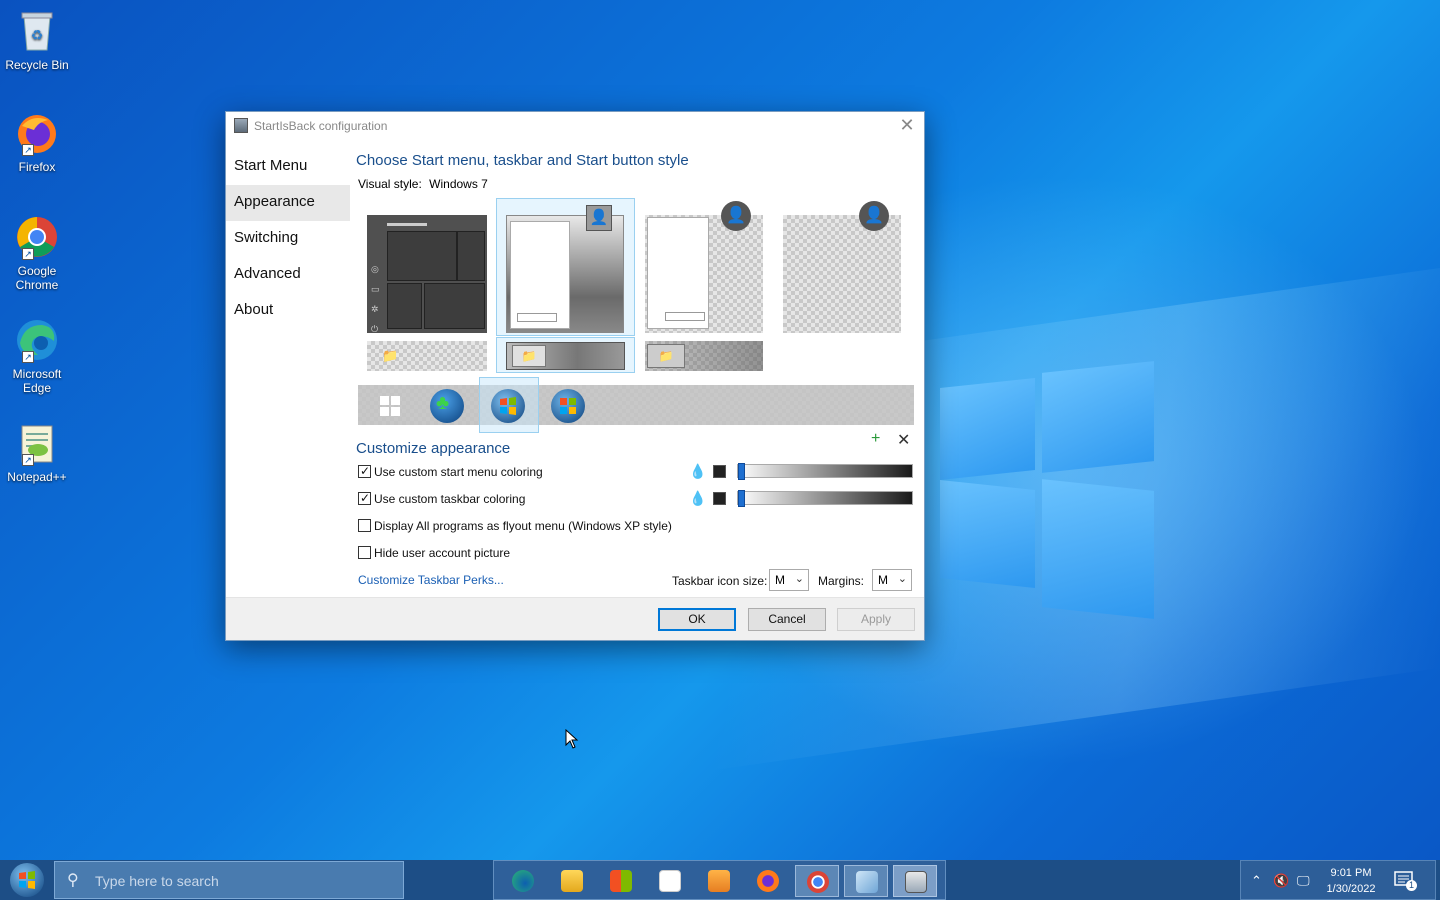 The width and height of the screenshot is (1440, 900). What do you see at coordinates (288, 203) in the screenshot?
I see `nav-item-appearance: Appearance` at bounding box center [288, 203].